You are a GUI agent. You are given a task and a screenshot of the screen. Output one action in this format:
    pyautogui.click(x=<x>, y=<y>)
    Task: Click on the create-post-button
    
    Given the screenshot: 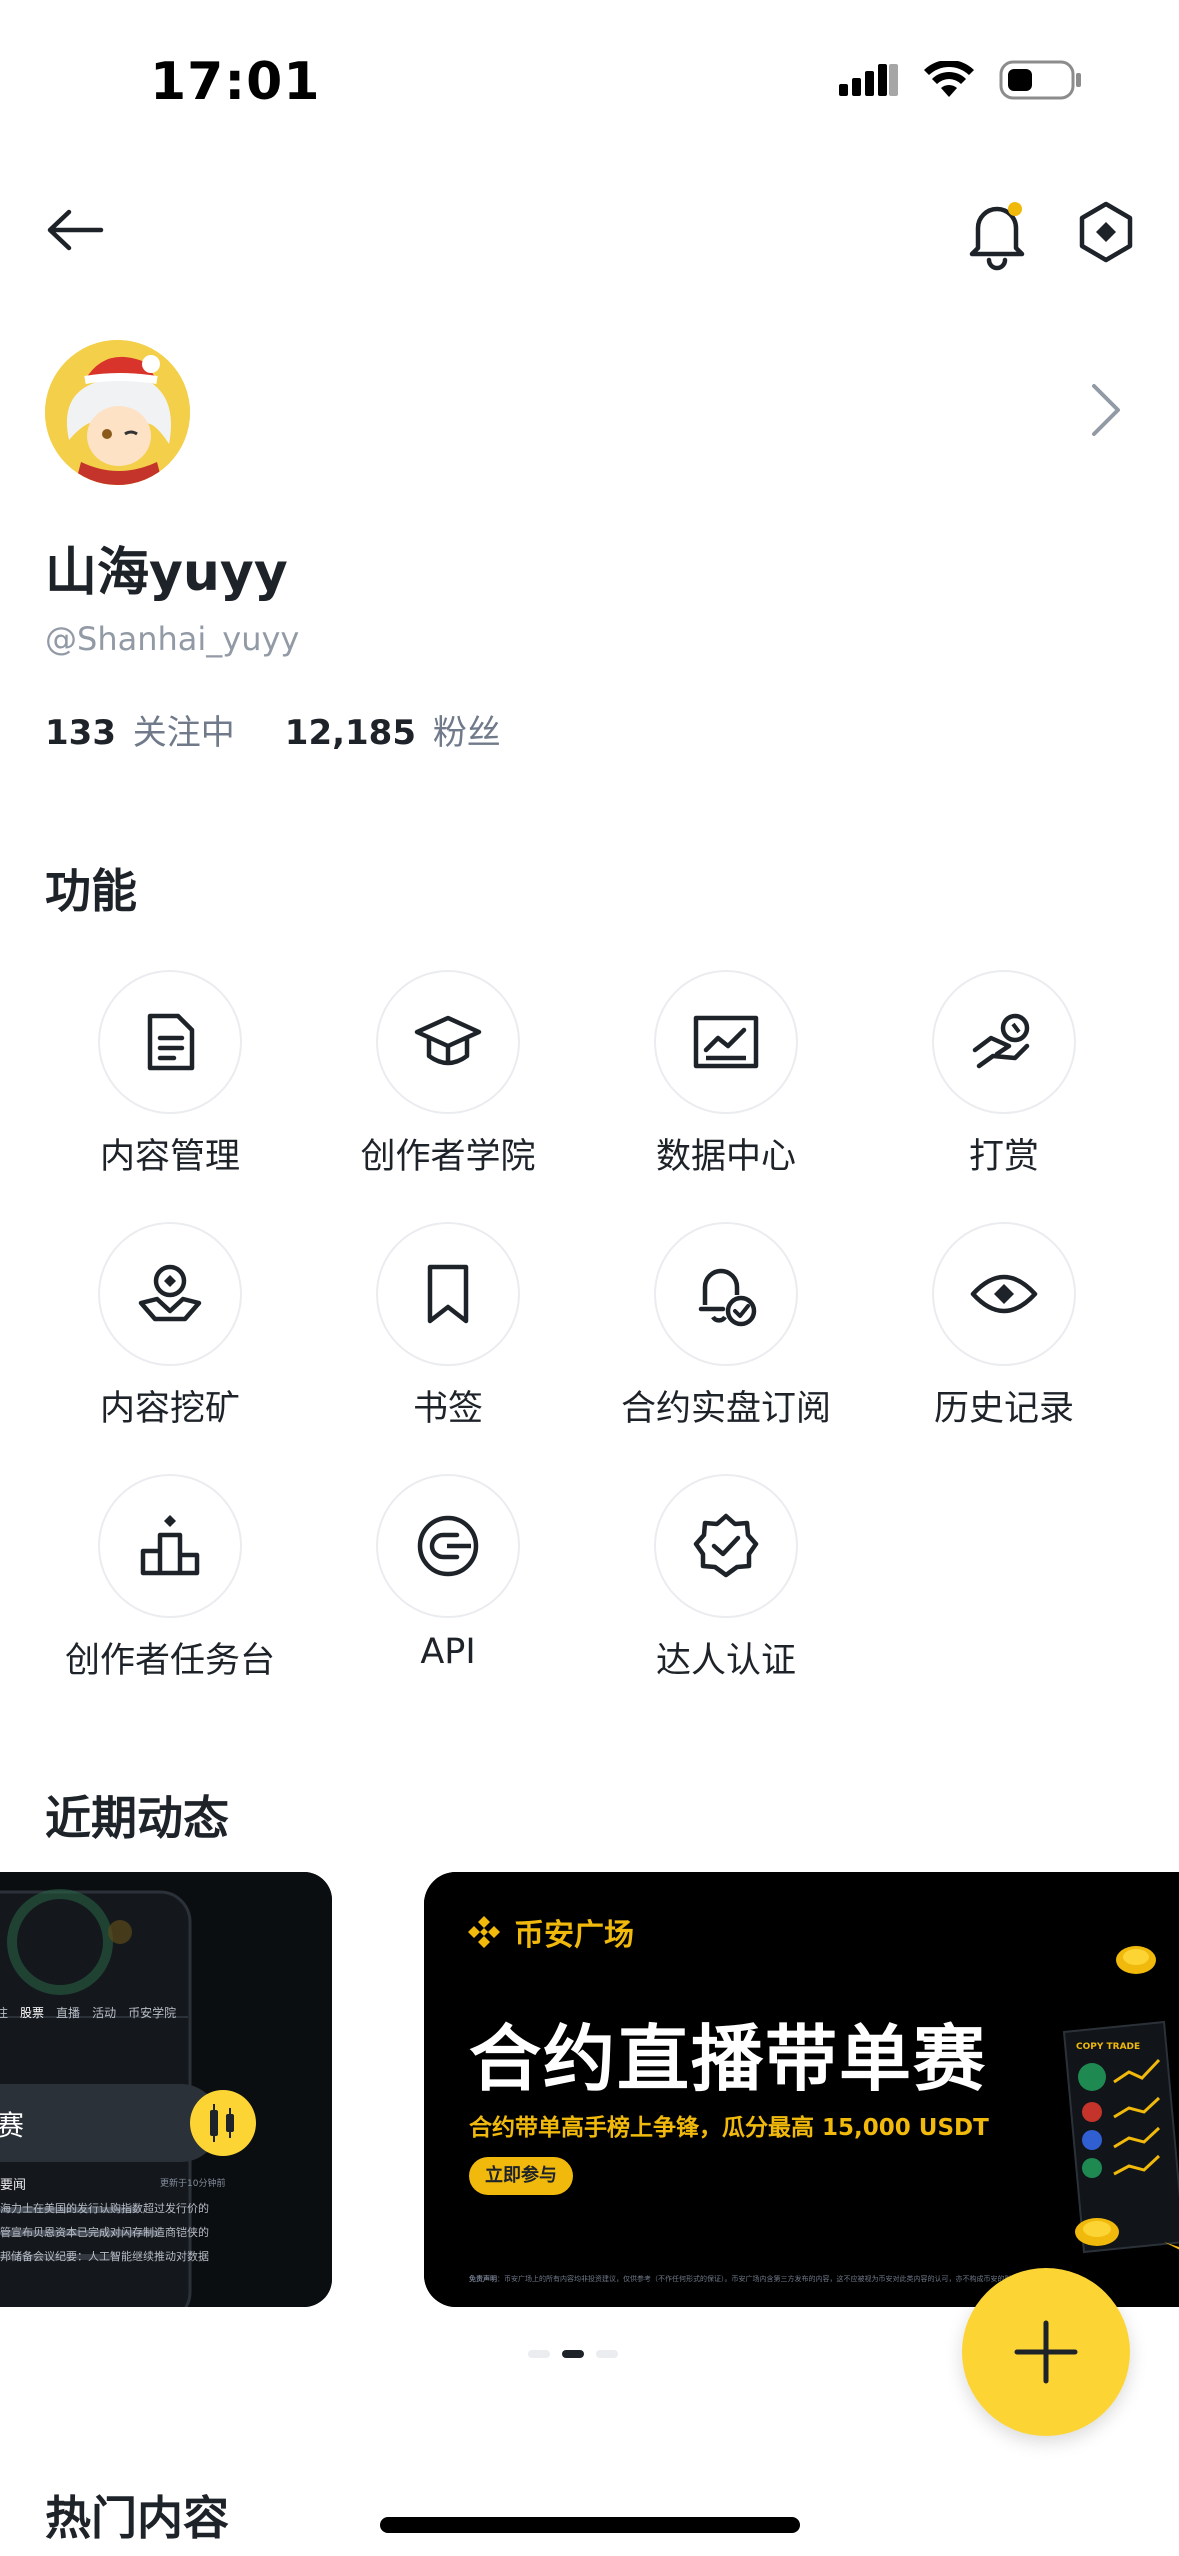 What is the action you would take?
    pyautogui.click(x=1046, y=2352)
    